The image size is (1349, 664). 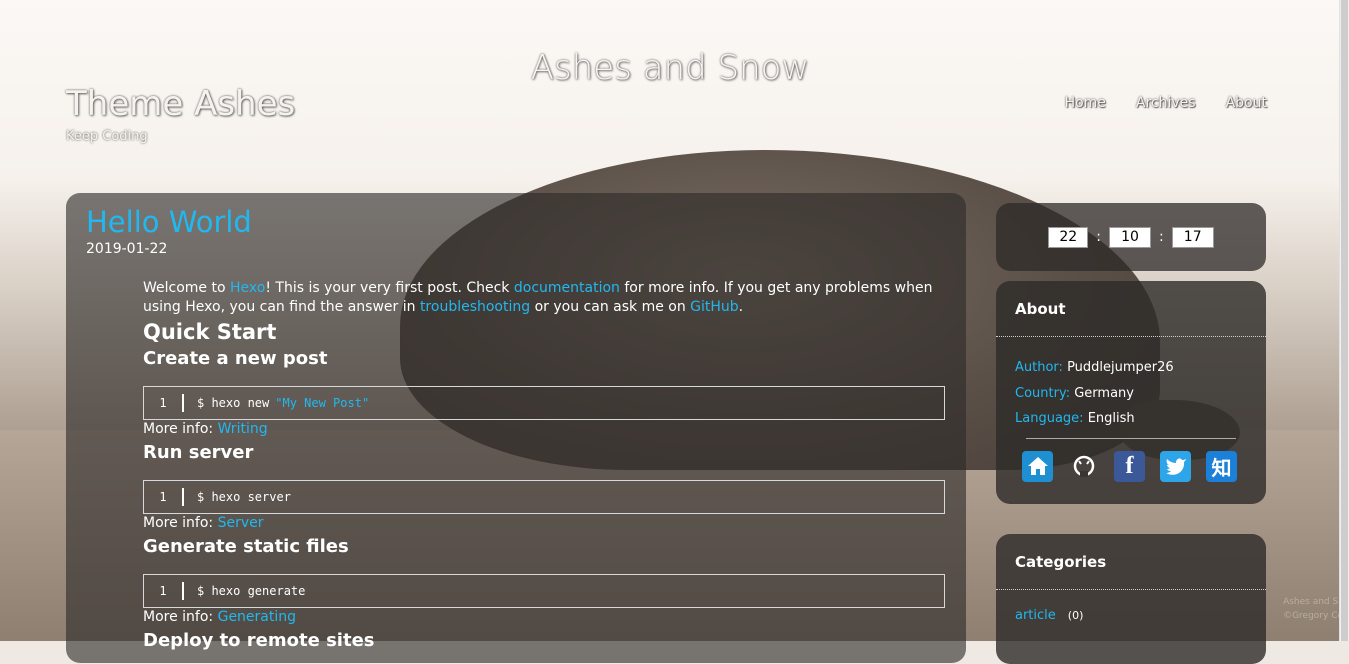 I want to click on clock-seconds: 17, so click(x=1192, y=237).